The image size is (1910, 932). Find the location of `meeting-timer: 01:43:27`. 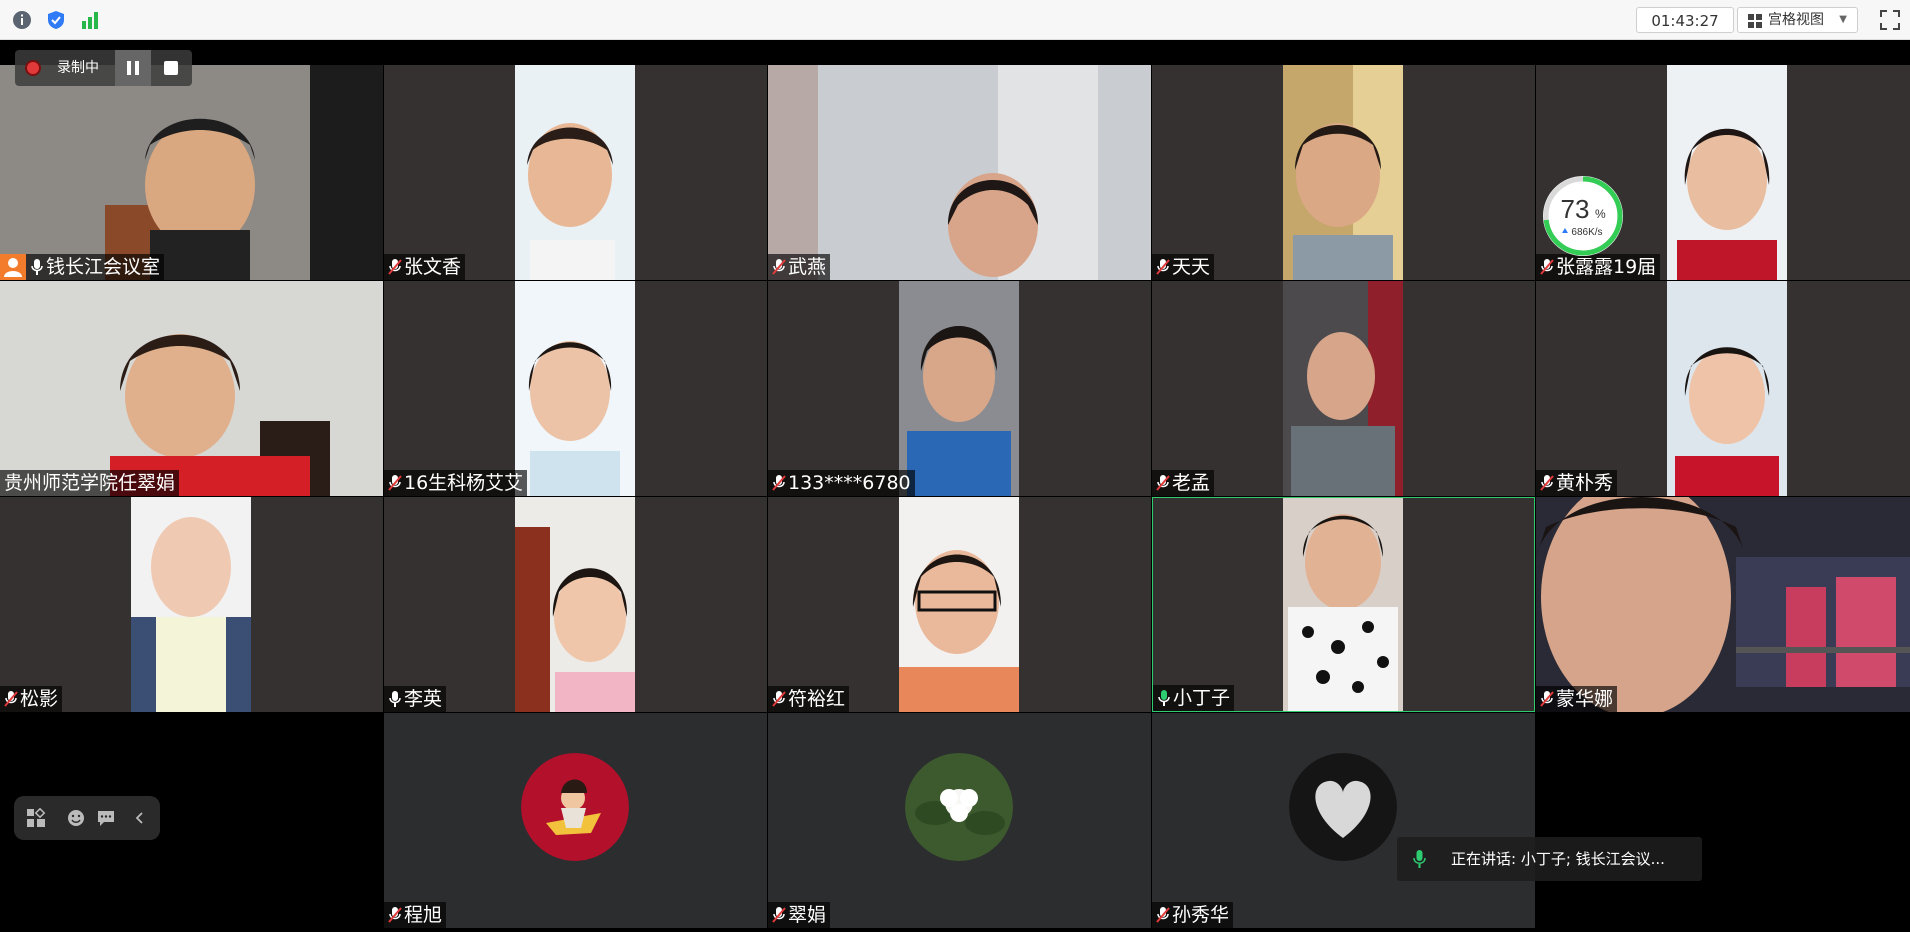

meeting-timer: 01:43:27 is located at coordinates (1685, 20).